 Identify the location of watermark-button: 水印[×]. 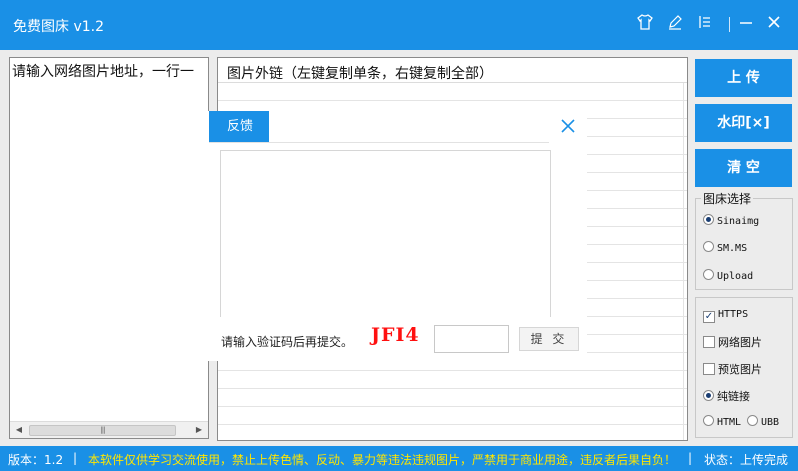
(743, 123).